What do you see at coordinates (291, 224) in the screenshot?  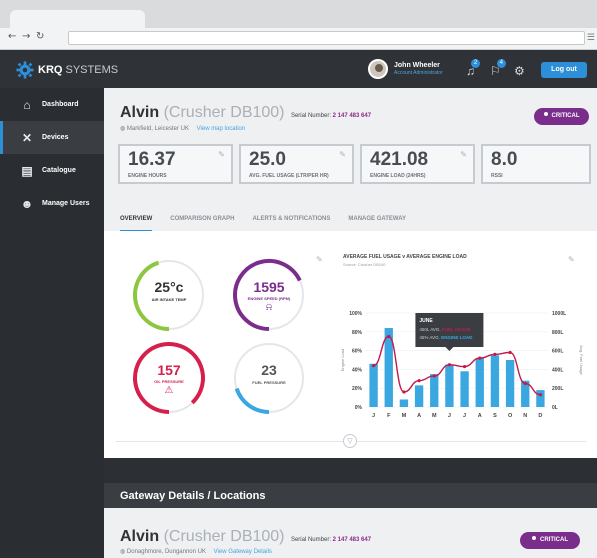 I see `tab-alerts-notifications: ALERTS & NOTIFICATIONS` at bounding box center [291, 224].